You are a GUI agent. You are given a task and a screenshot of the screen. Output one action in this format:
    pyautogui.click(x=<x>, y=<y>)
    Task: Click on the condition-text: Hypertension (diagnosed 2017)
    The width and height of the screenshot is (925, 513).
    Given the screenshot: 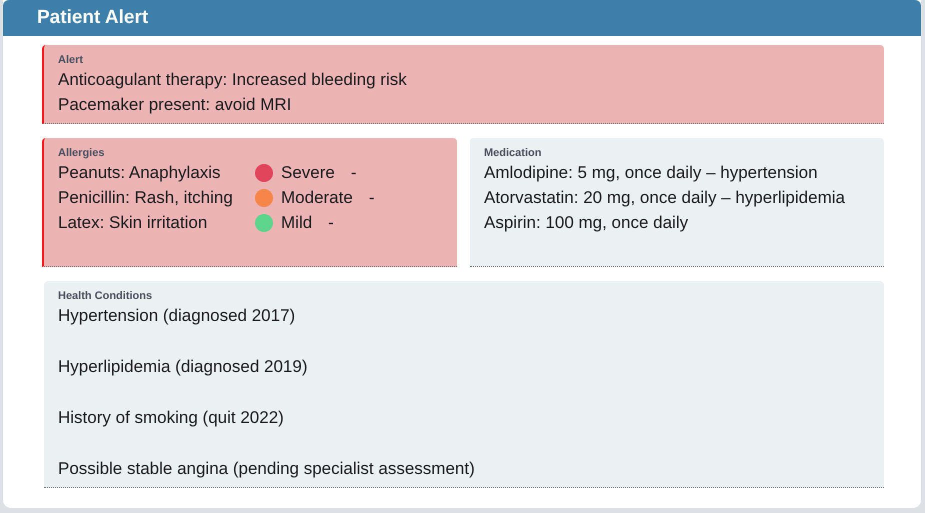 What is the action you would take?
    pyautogui.click(x=177, y=316)
    